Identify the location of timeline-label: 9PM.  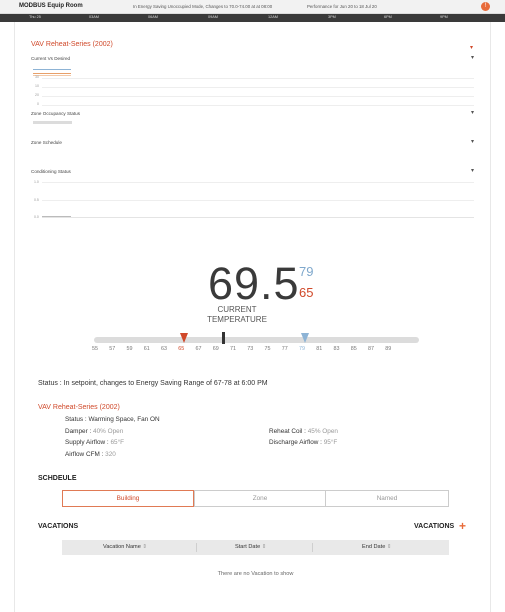
(444, 17).